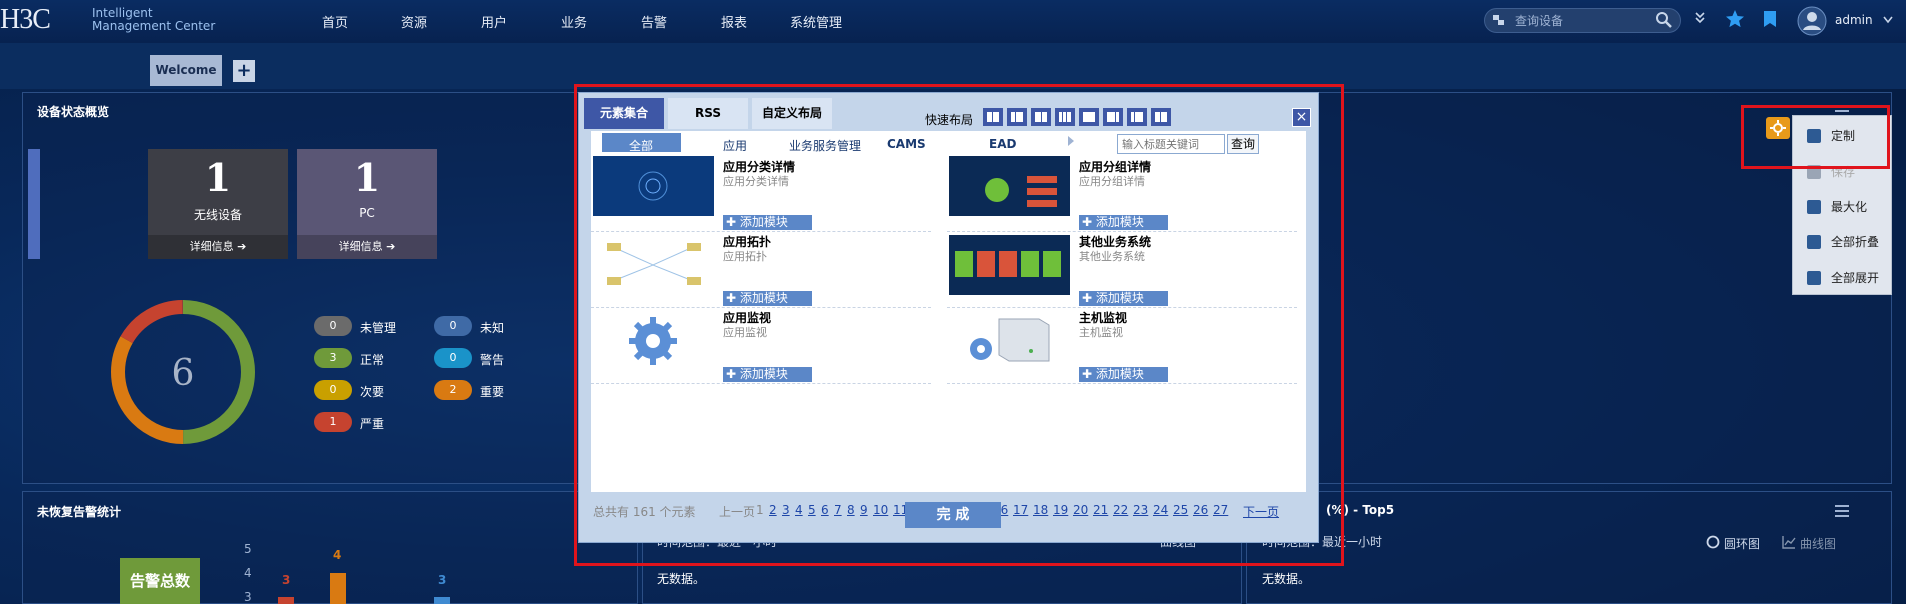 Image resolution: width=1906 pixels, height=604 pixels. What do you see at coordinates (186, 70) in the screenshot?
I see `tab-welcome: Welcome` at bounding box center [186, 70].